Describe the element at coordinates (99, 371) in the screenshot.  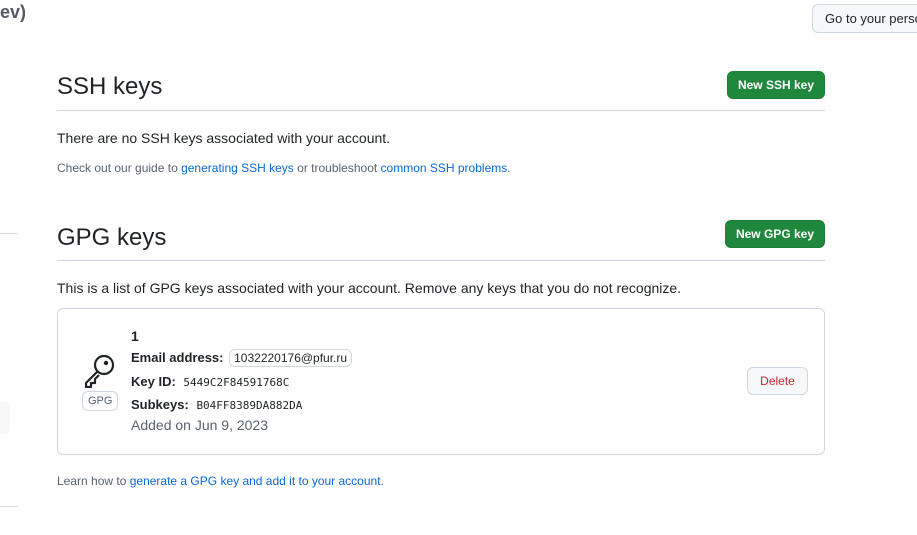
I see `key-icon` at that location.